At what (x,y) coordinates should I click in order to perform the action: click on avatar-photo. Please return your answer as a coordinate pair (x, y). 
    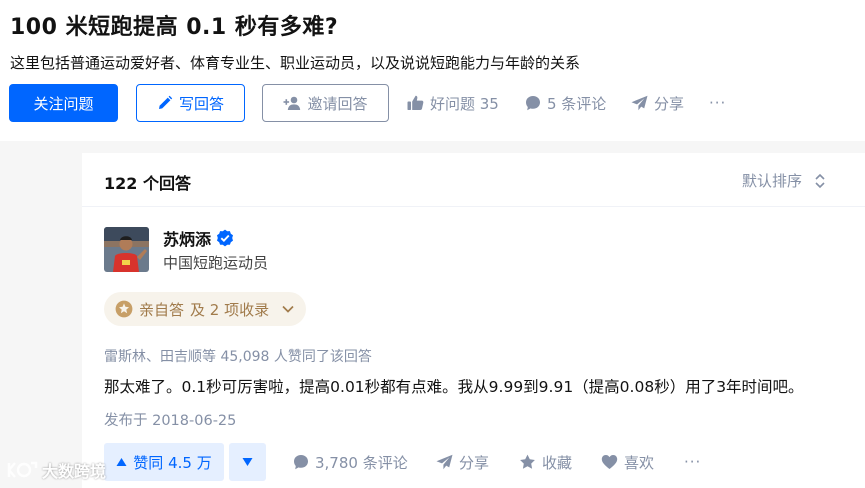
    Looking at the image, I should click on (126, 249).